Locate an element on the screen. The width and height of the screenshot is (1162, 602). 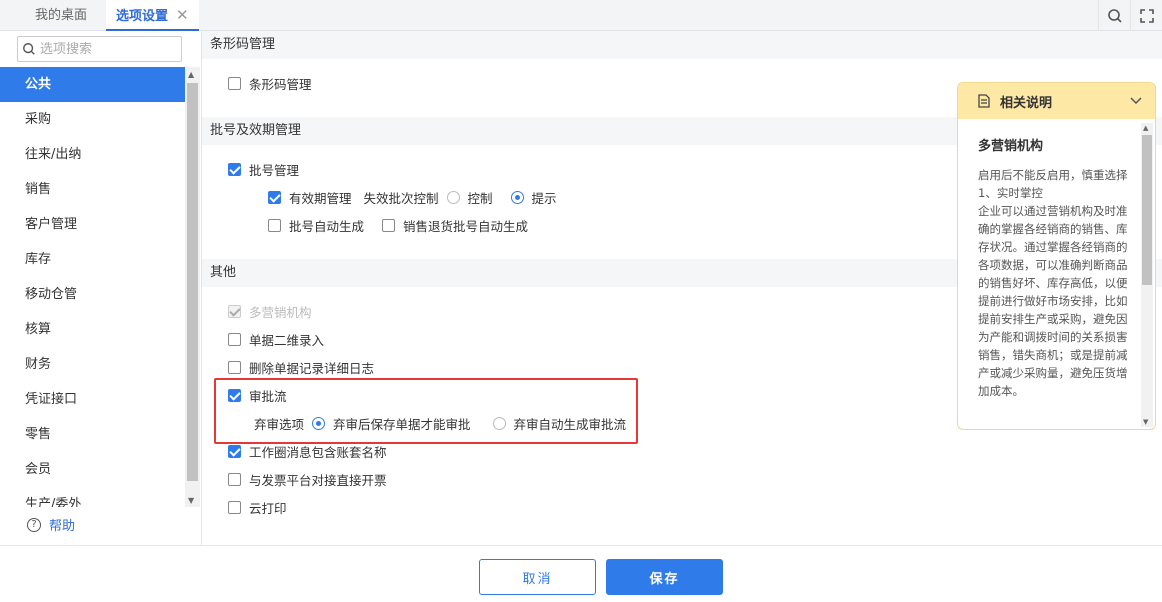
checkbox-return-auto-batch is located at coordinates (389, 225).